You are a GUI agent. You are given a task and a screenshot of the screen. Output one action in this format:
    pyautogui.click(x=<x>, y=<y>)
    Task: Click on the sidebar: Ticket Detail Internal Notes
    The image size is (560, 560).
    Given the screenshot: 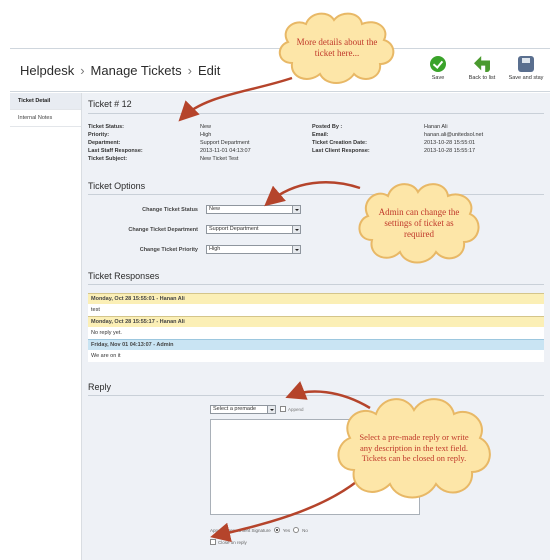 What is the action you would take?
    pyautogui.click(x=46, y=326)
    